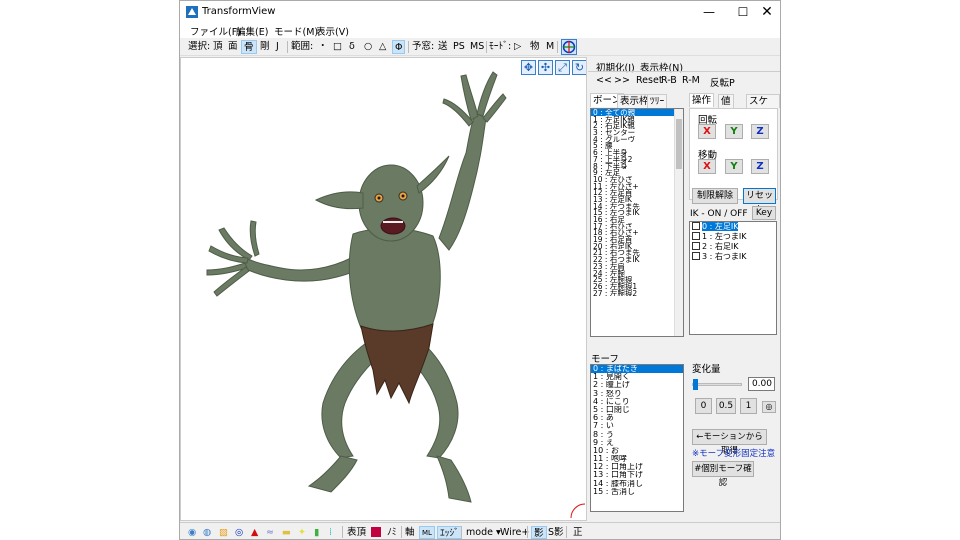 This screenshot has height=540, width=960. What do you see at coordinates (578, 532) in the screenshot?
I see `front-view-button: 正` at bounding box center [578, 532].